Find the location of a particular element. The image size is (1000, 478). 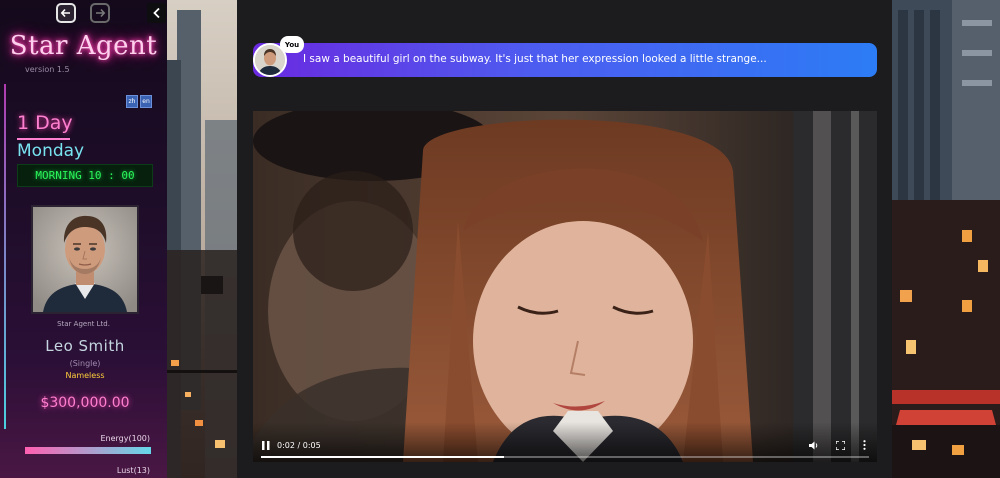

version-label: version 1.5 is located at coordinates (47, 69).